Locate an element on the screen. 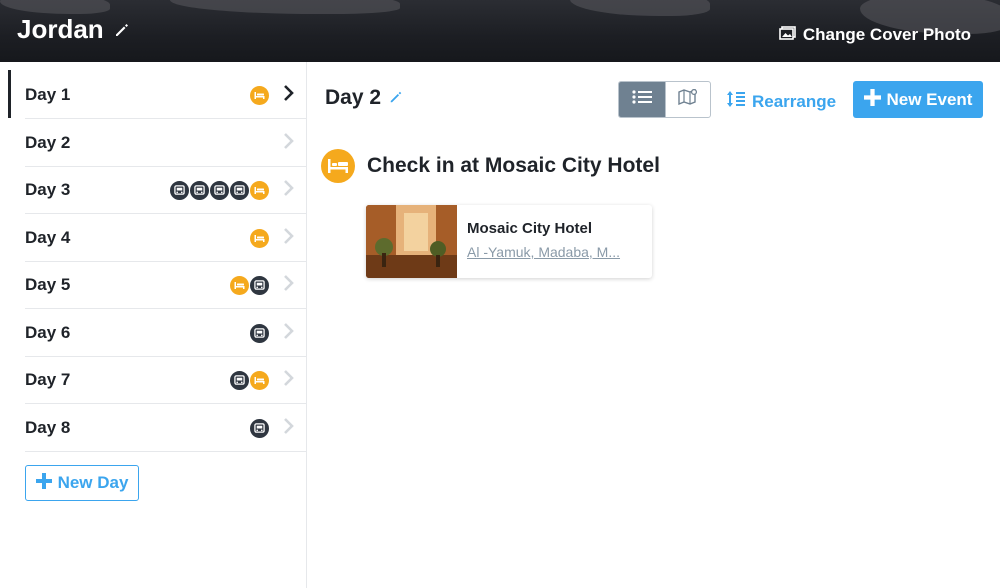 This screenshot has width=1000, height=588. place-name: Mosaic City Hotel is located at coordinates (530, 228).